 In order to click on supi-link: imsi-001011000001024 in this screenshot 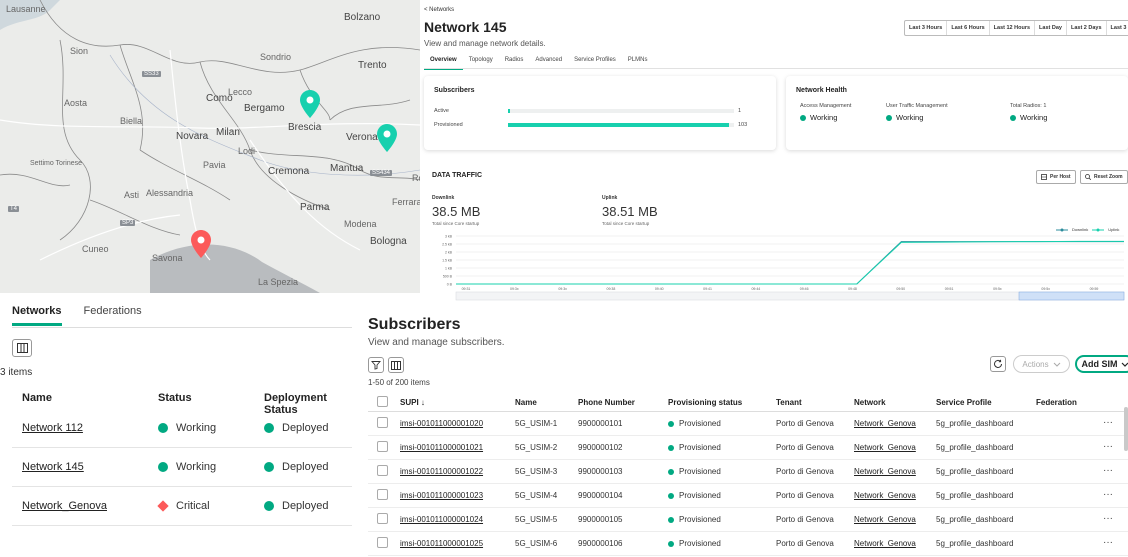, I will do `click(441, 519)`.